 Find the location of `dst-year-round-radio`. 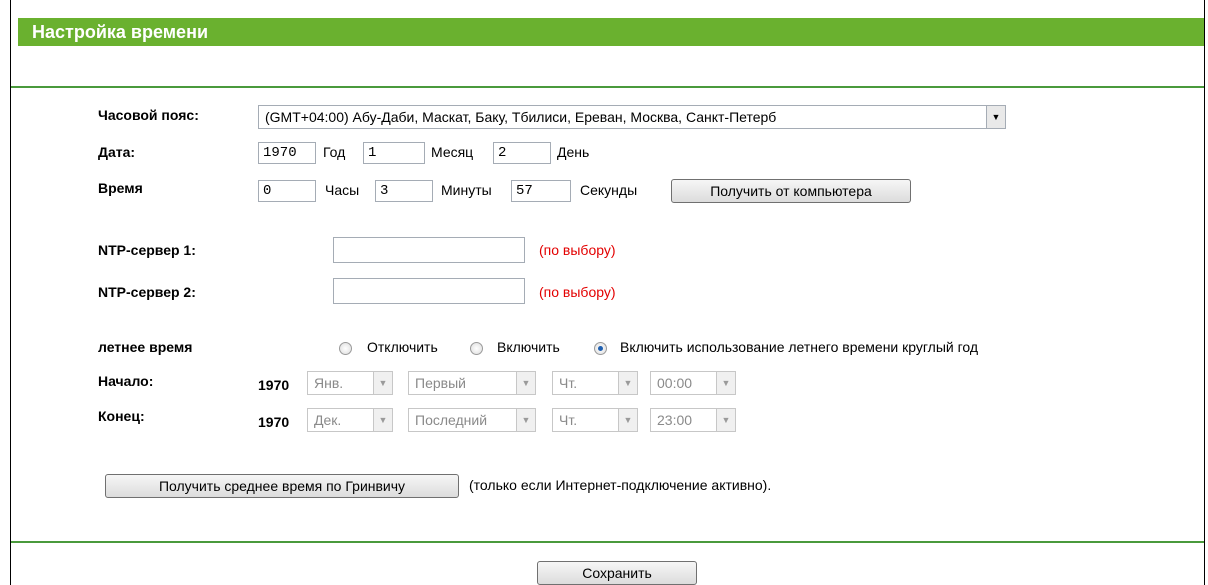

dst-year-round-radio is located at coordinates (600, 348).